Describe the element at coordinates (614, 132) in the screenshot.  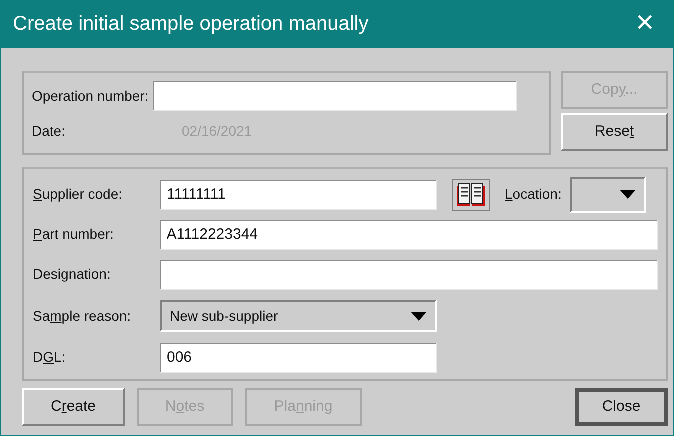
I see `reset-button: Reset` at that location.